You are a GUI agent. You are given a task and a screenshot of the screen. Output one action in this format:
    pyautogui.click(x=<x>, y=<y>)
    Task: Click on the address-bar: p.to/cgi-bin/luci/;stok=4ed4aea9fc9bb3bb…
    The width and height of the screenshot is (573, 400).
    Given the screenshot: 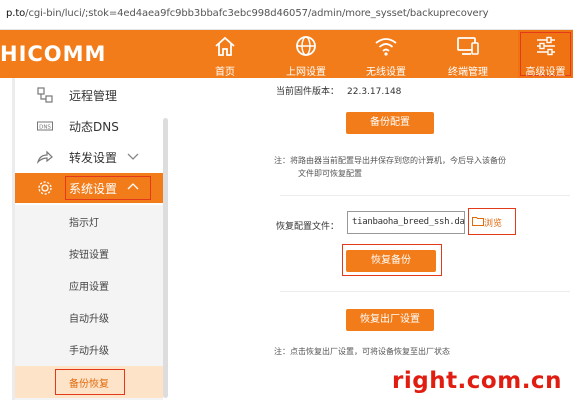 What is the action you would take?
    pyautogui.click(x=286, y=15)
    